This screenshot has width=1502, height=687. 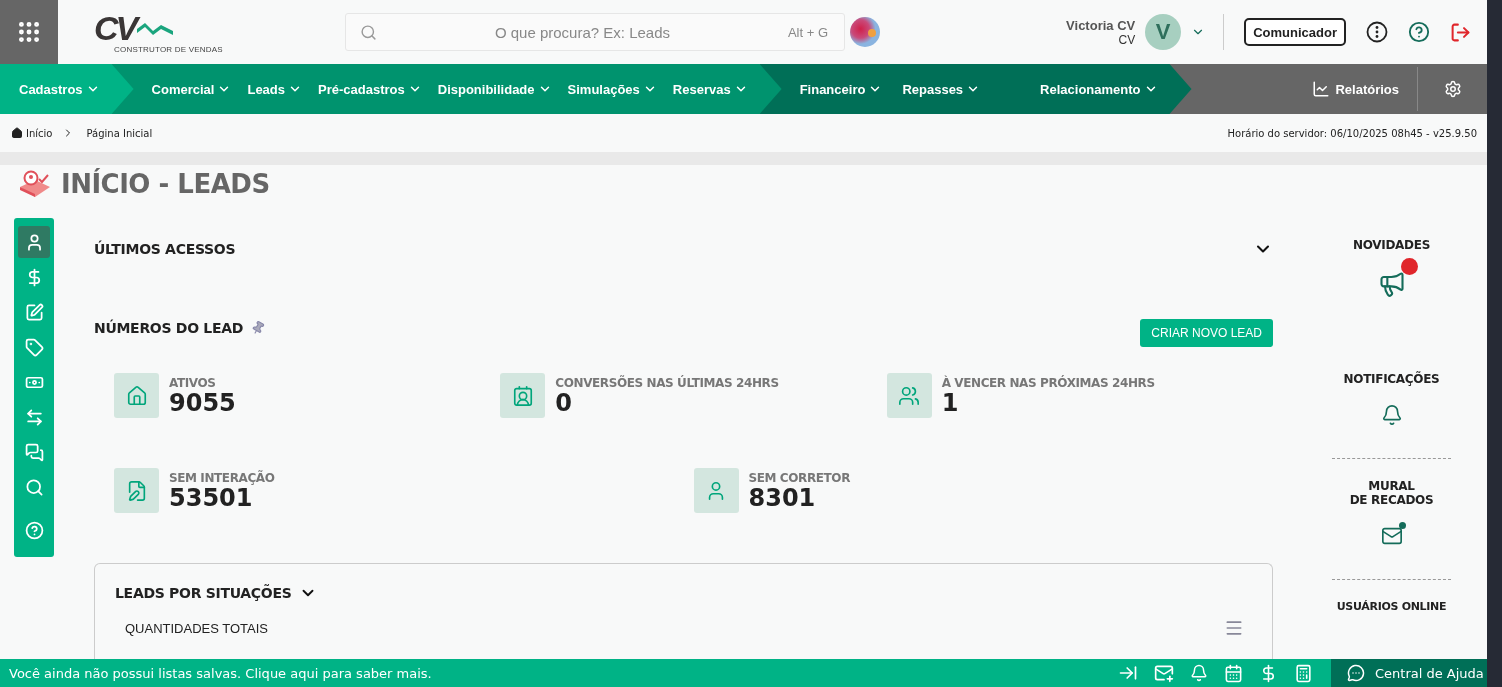 I want to click on logo: CV CONSTRUTOR DE VENDAS, so click(x=159, y=32).